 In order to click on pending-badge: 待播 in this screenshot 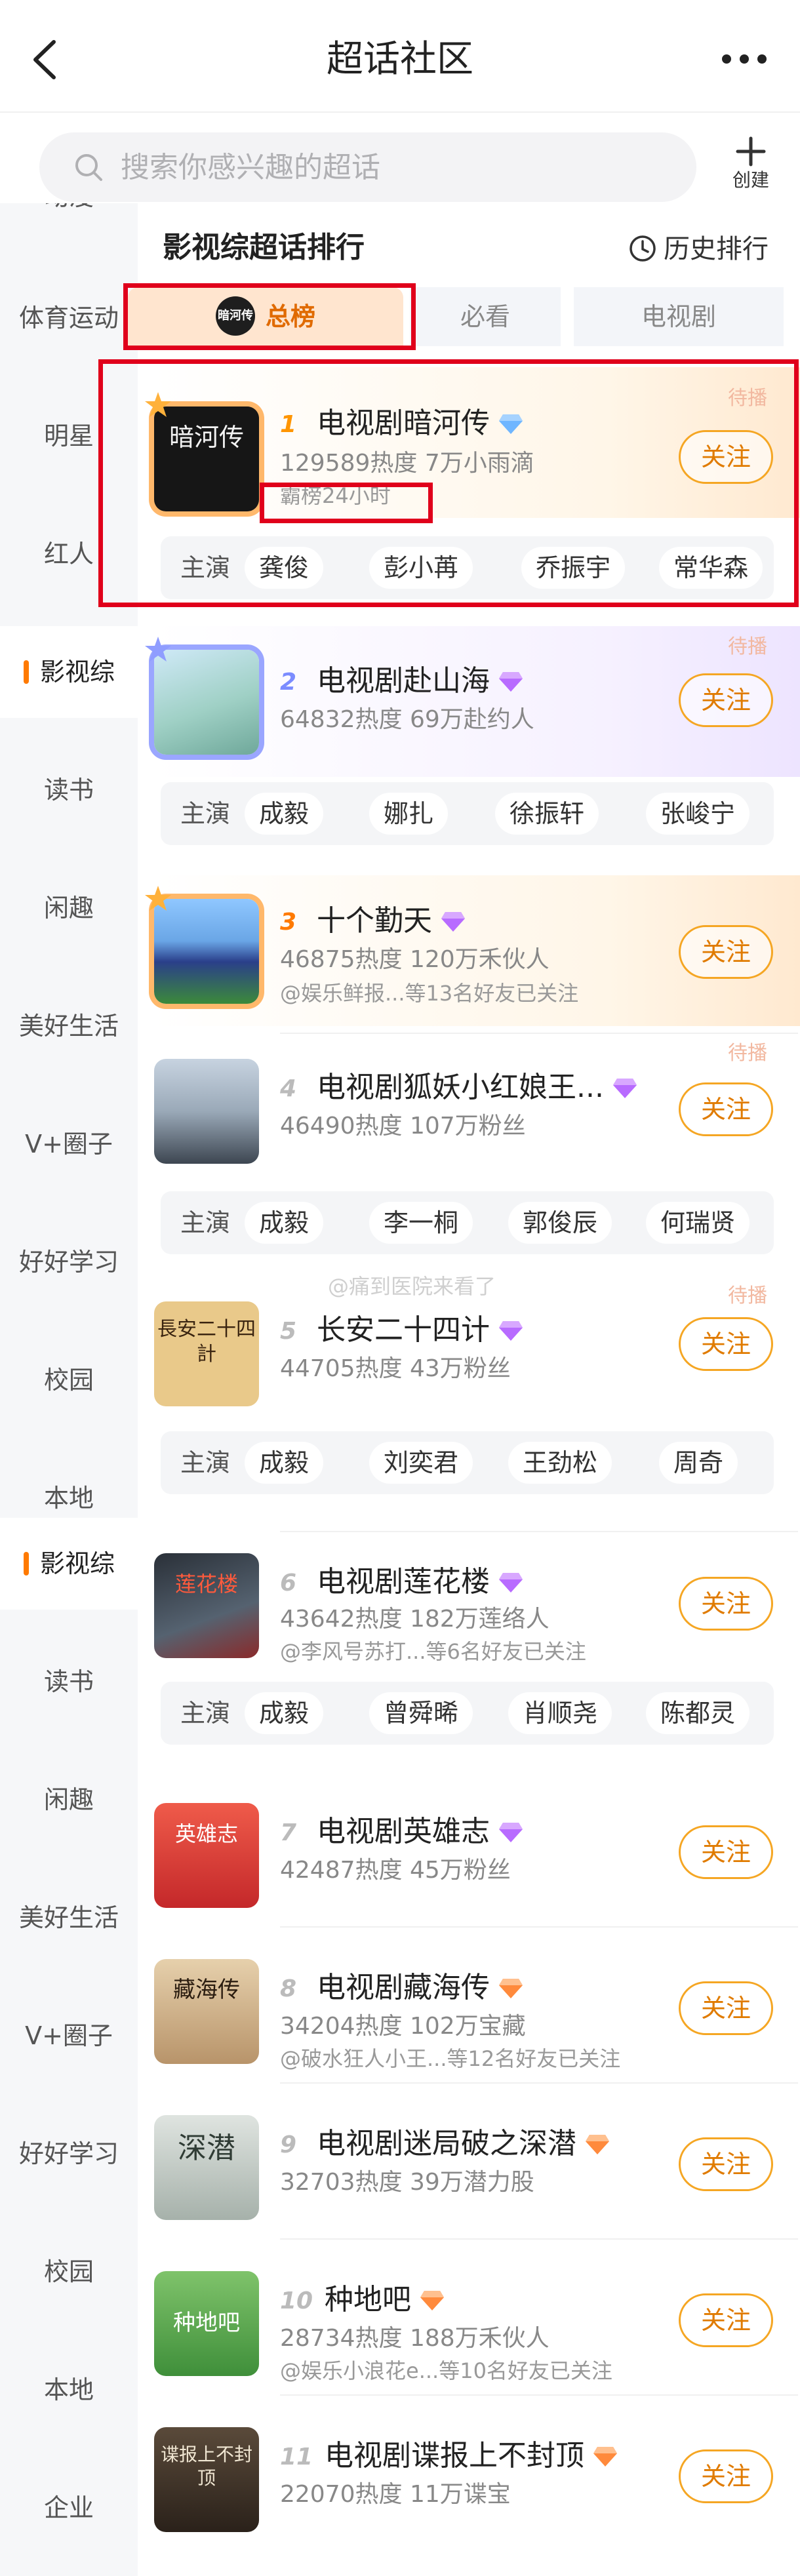, I will do `click(747, 1053)`.